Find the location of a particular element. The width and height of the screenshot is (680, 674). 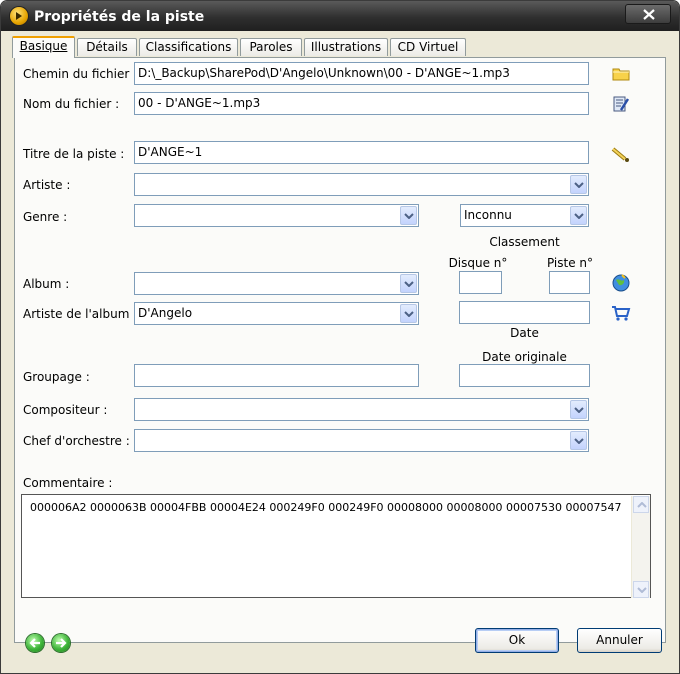

grouping-field is located at coordinates (276, 375).